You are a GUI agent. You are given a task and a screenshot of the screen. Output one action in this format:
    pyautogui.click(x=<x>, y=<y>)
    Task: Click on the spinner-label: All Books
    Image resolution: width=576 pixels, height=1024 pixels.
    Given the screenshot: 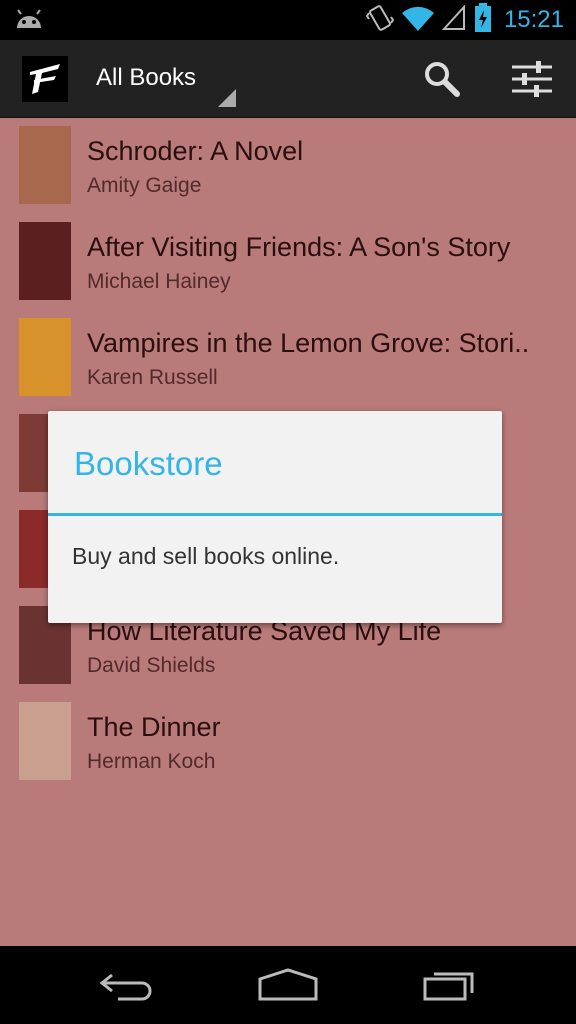 What is the action you would take?
    pyautogui.click(x=146, y=77)
    